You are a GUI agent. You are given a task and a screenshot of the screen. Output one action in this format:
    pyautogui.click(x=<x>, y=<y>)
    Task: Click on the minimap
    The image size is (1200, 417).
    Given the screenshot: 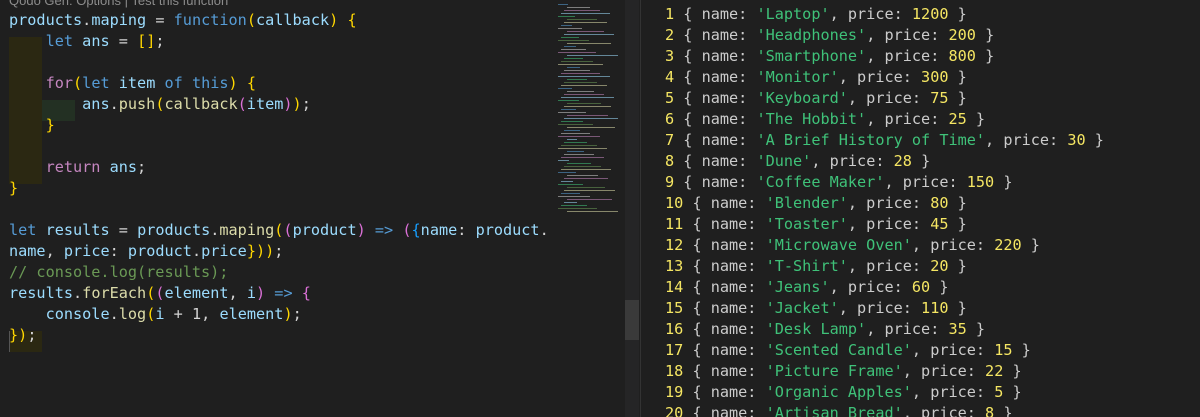 What is the action you would take?
    pyautogui.click(x=589, y=208)
    